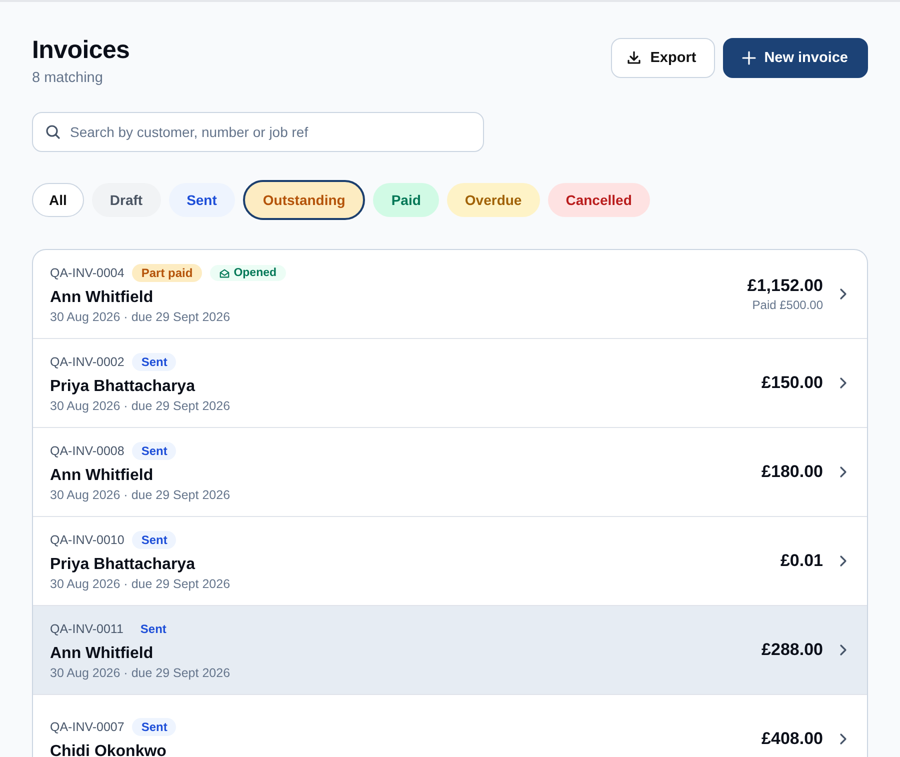 The width and height of the screenshot is (900, 757). I want to click on invoice-amount: £1,152.00, so click(785, 286).